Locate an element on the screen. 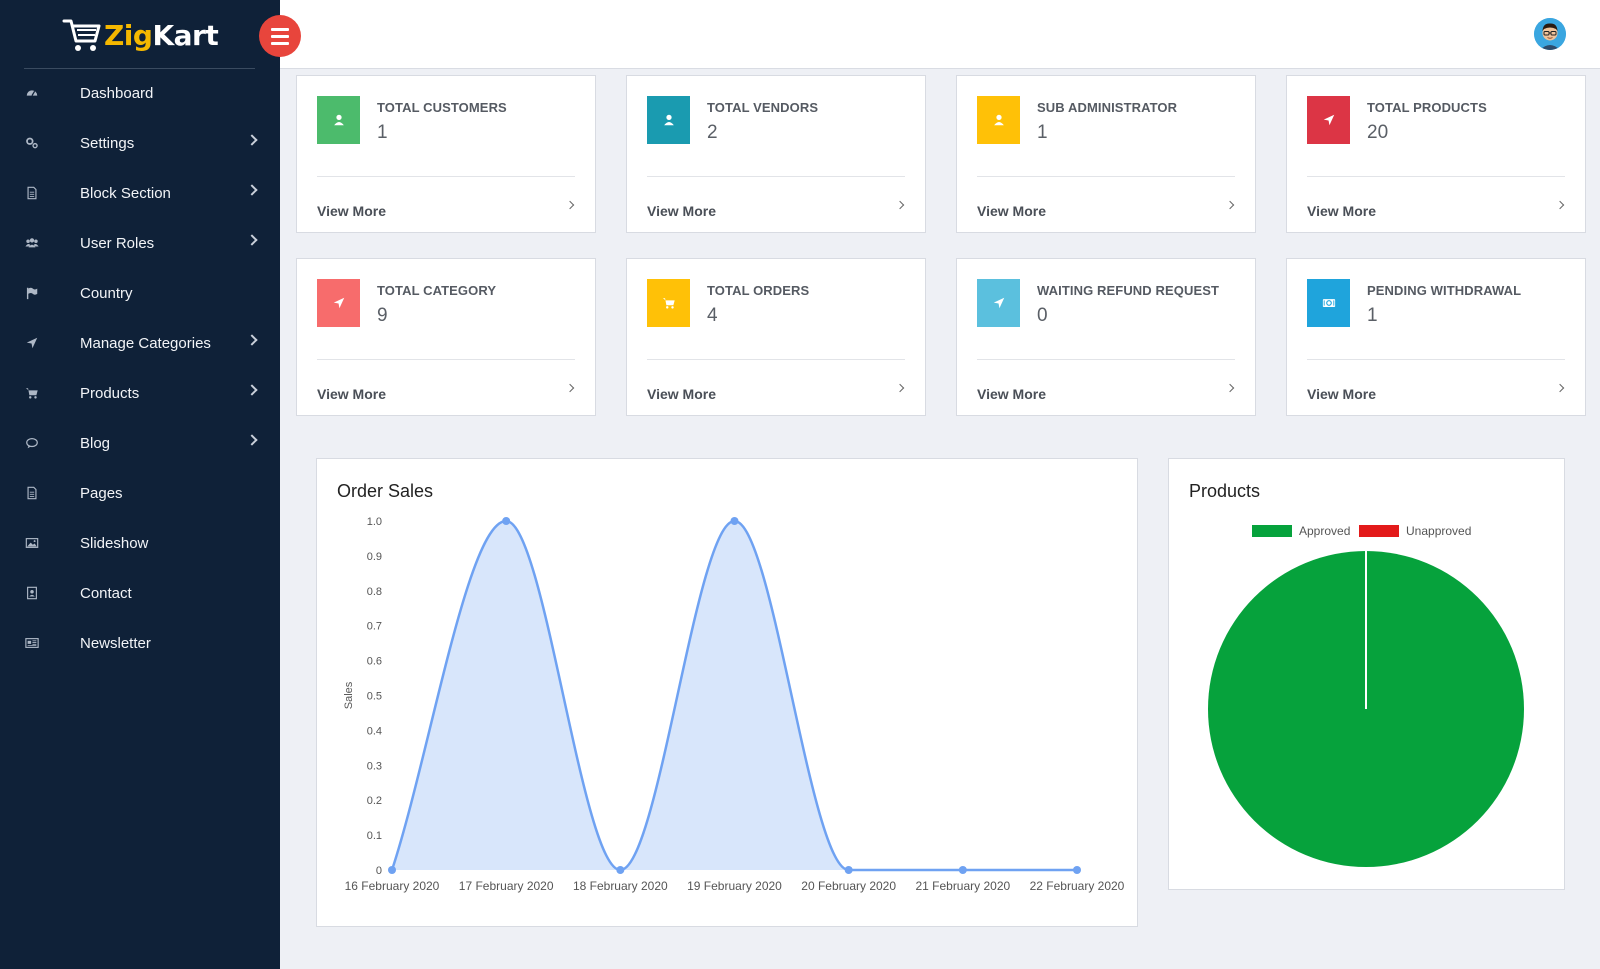  stat-card-title: TOTAL ORDERS is located at coordinates (758, 290).